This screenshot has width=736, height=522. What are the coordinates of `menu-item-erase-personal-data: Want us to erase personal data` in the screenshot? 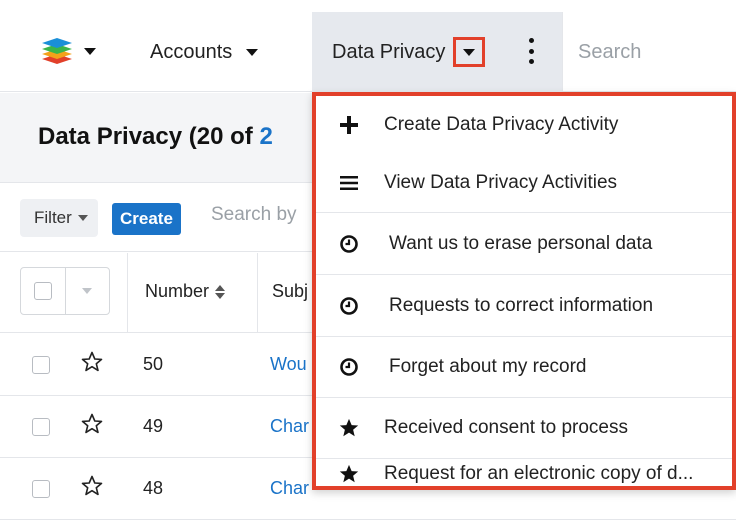 It's located at (524, 243).